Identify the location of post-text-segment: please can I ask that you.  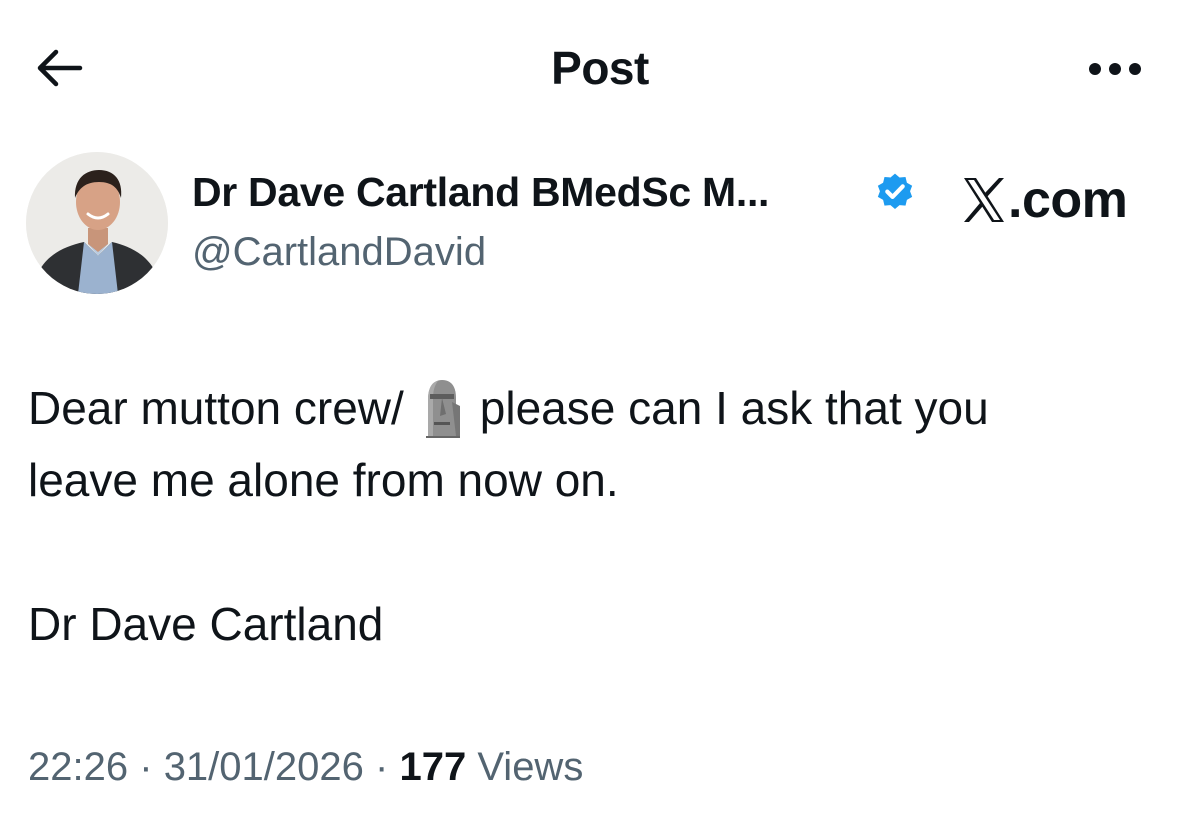
(734, 408).